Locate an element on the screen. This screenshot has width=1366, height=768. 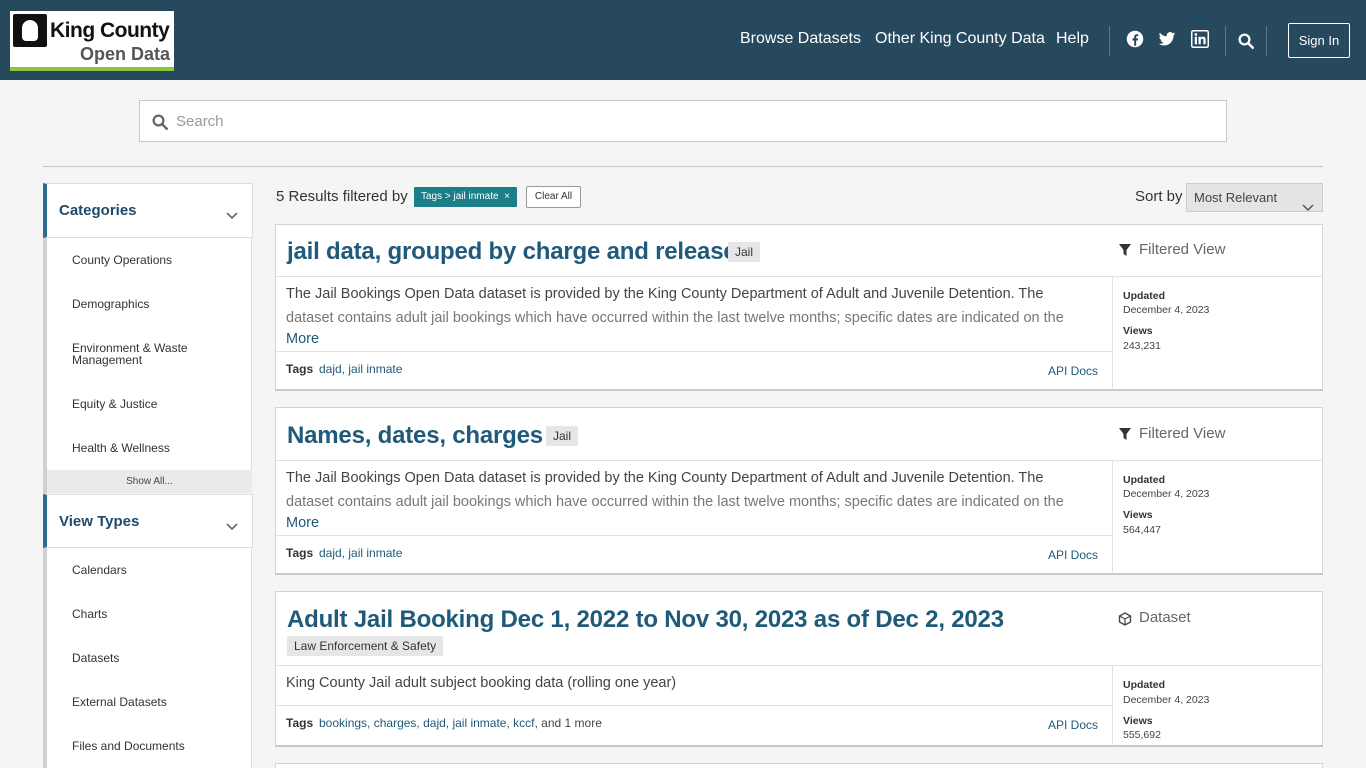
sidebar-item-county-operations: County Operations is located at coordinates (152, 260).